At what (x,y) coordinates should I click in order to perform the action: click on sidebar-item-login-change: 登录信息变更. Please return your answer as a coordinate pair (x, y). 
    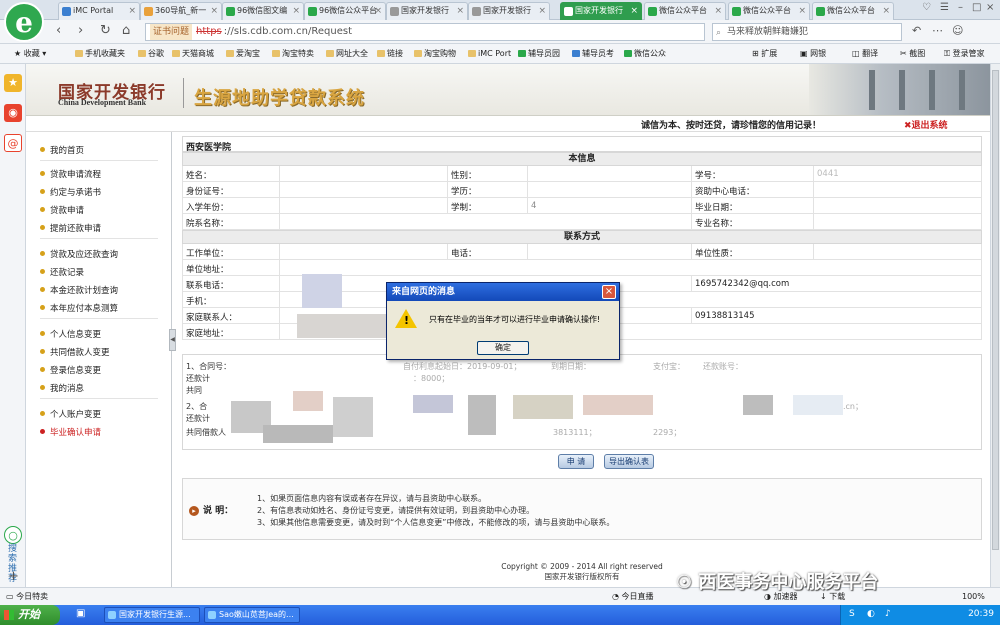
    Looking at the image, I should click on (70, 370).